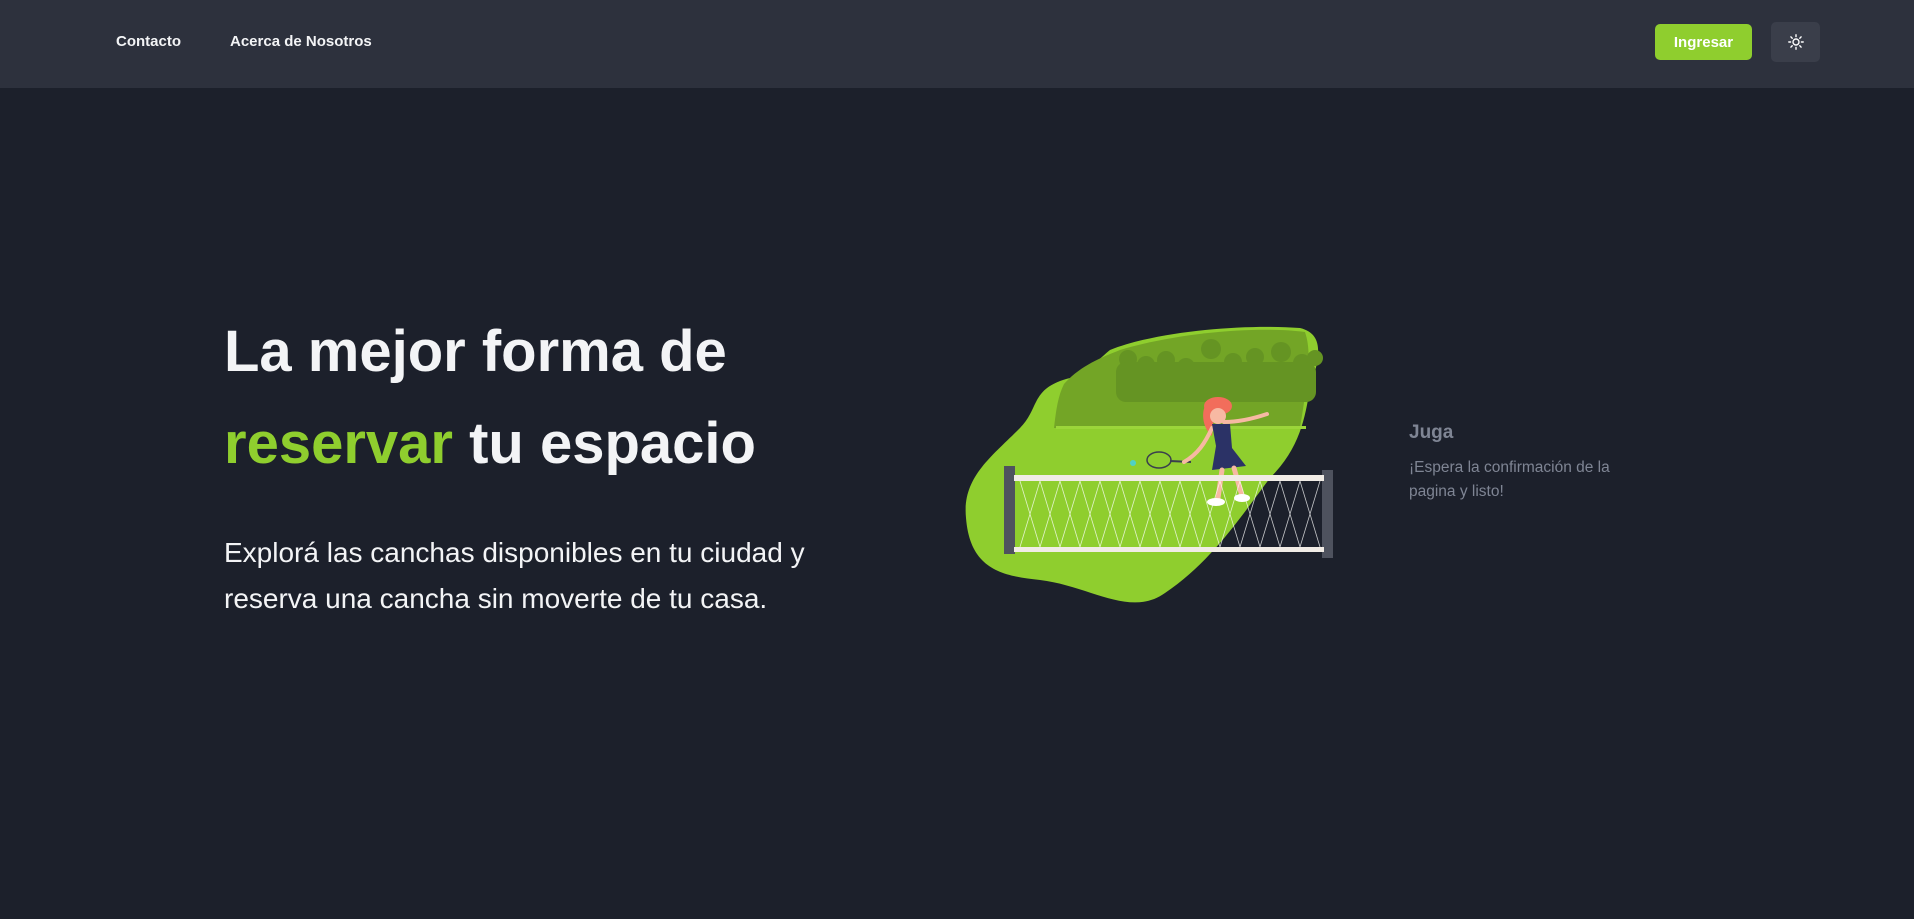 The height and width of the screenshot is (919, 1914). I want to click on hero-title-line1: La mejor forma de, so click(475, 351).